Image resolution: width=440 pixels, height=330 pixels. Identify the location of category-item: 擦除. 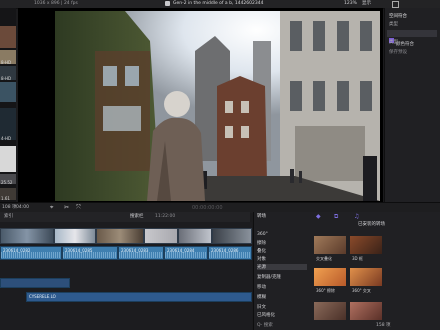
(261, 243).